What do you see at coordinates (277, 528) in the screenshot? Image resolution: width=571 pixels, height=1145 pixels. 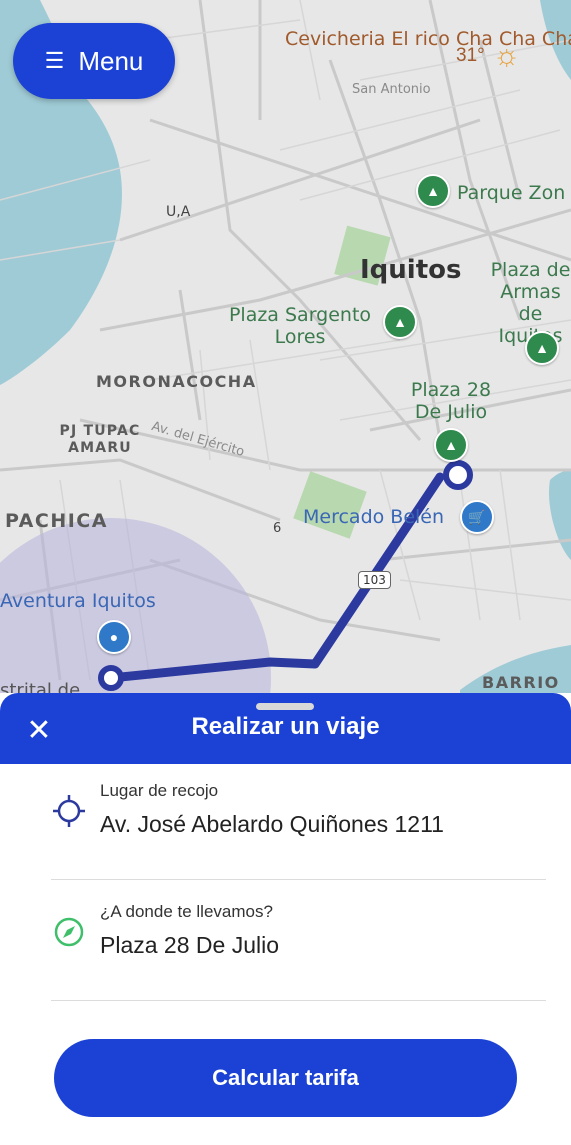 I see `map-label-six: 6` at bounding box center [277, 528].